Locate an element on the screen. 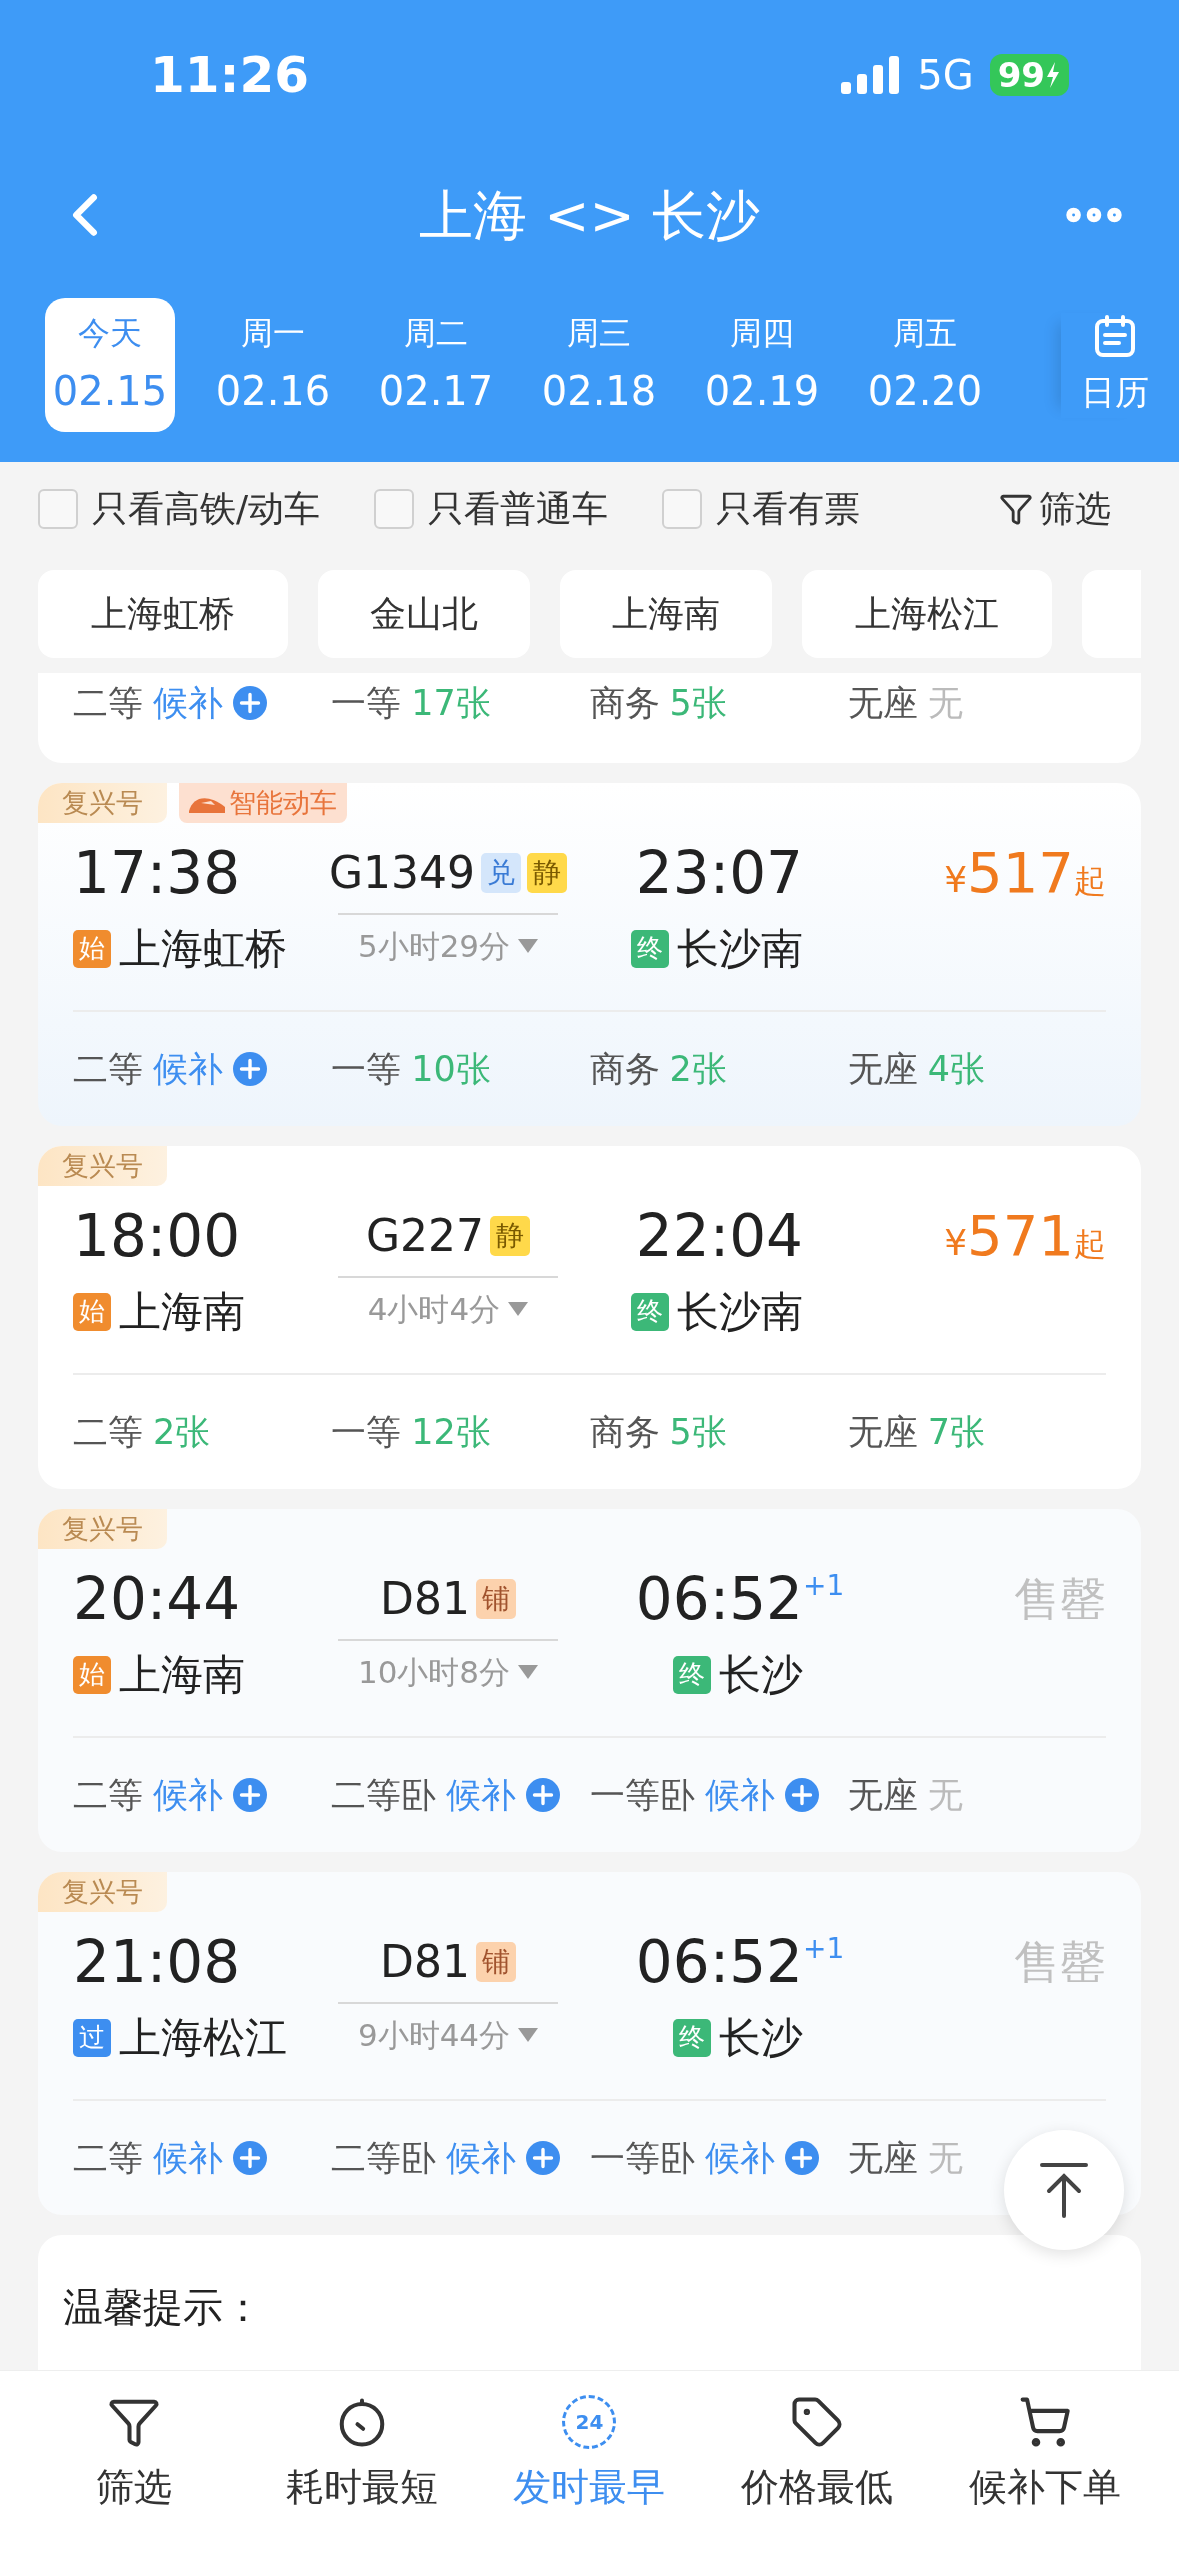 The image size is (1179, 2556). price: 517 is located at coordinates (1020, 873).